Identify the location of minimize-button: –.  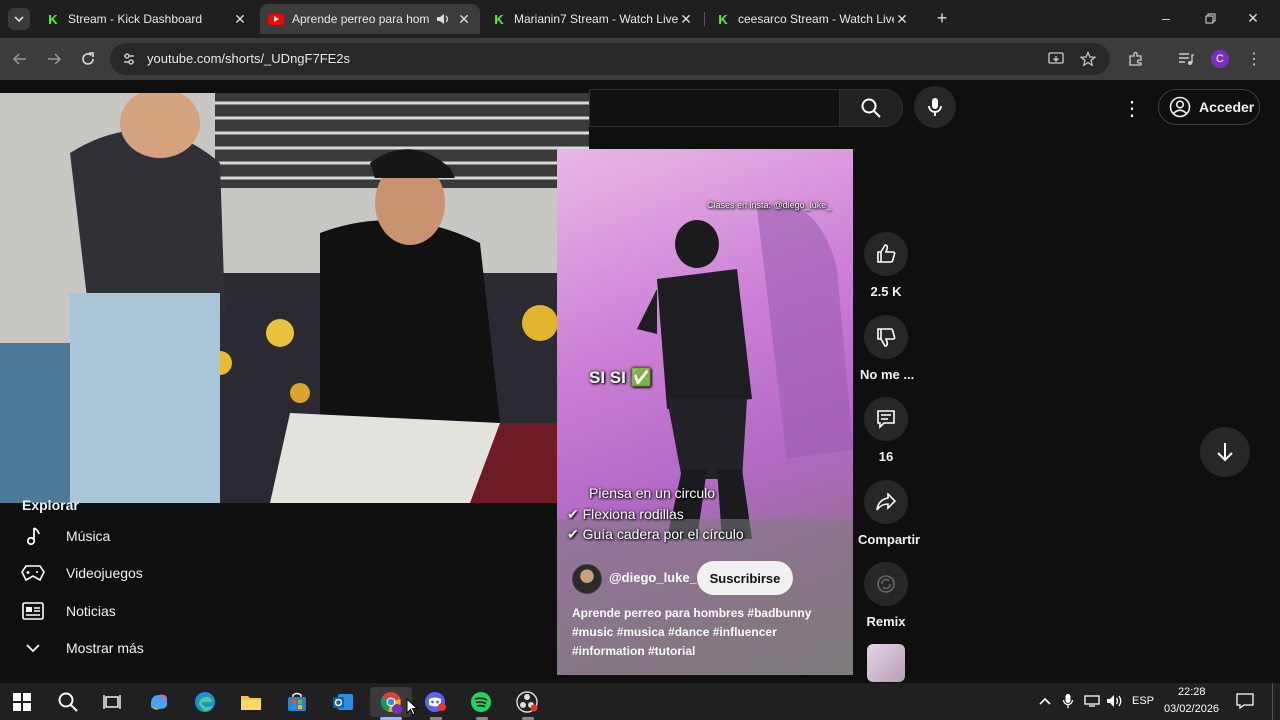
(1166, 18).